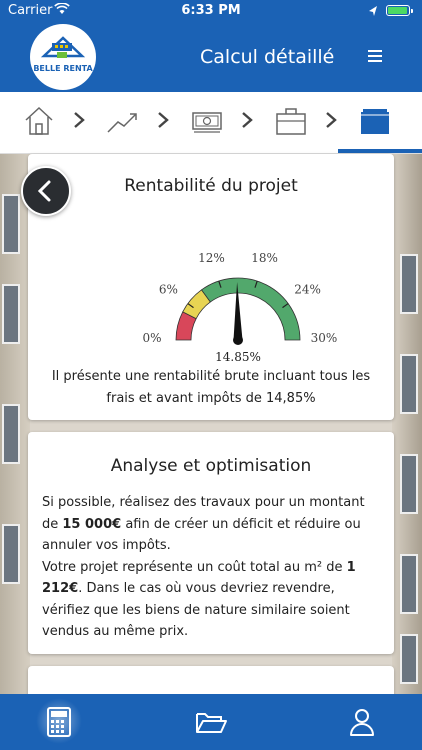 Image resolution: width=422 pixels, height=750 pixels. I want to click on hamburger-menu-icon, so click(376, 56).